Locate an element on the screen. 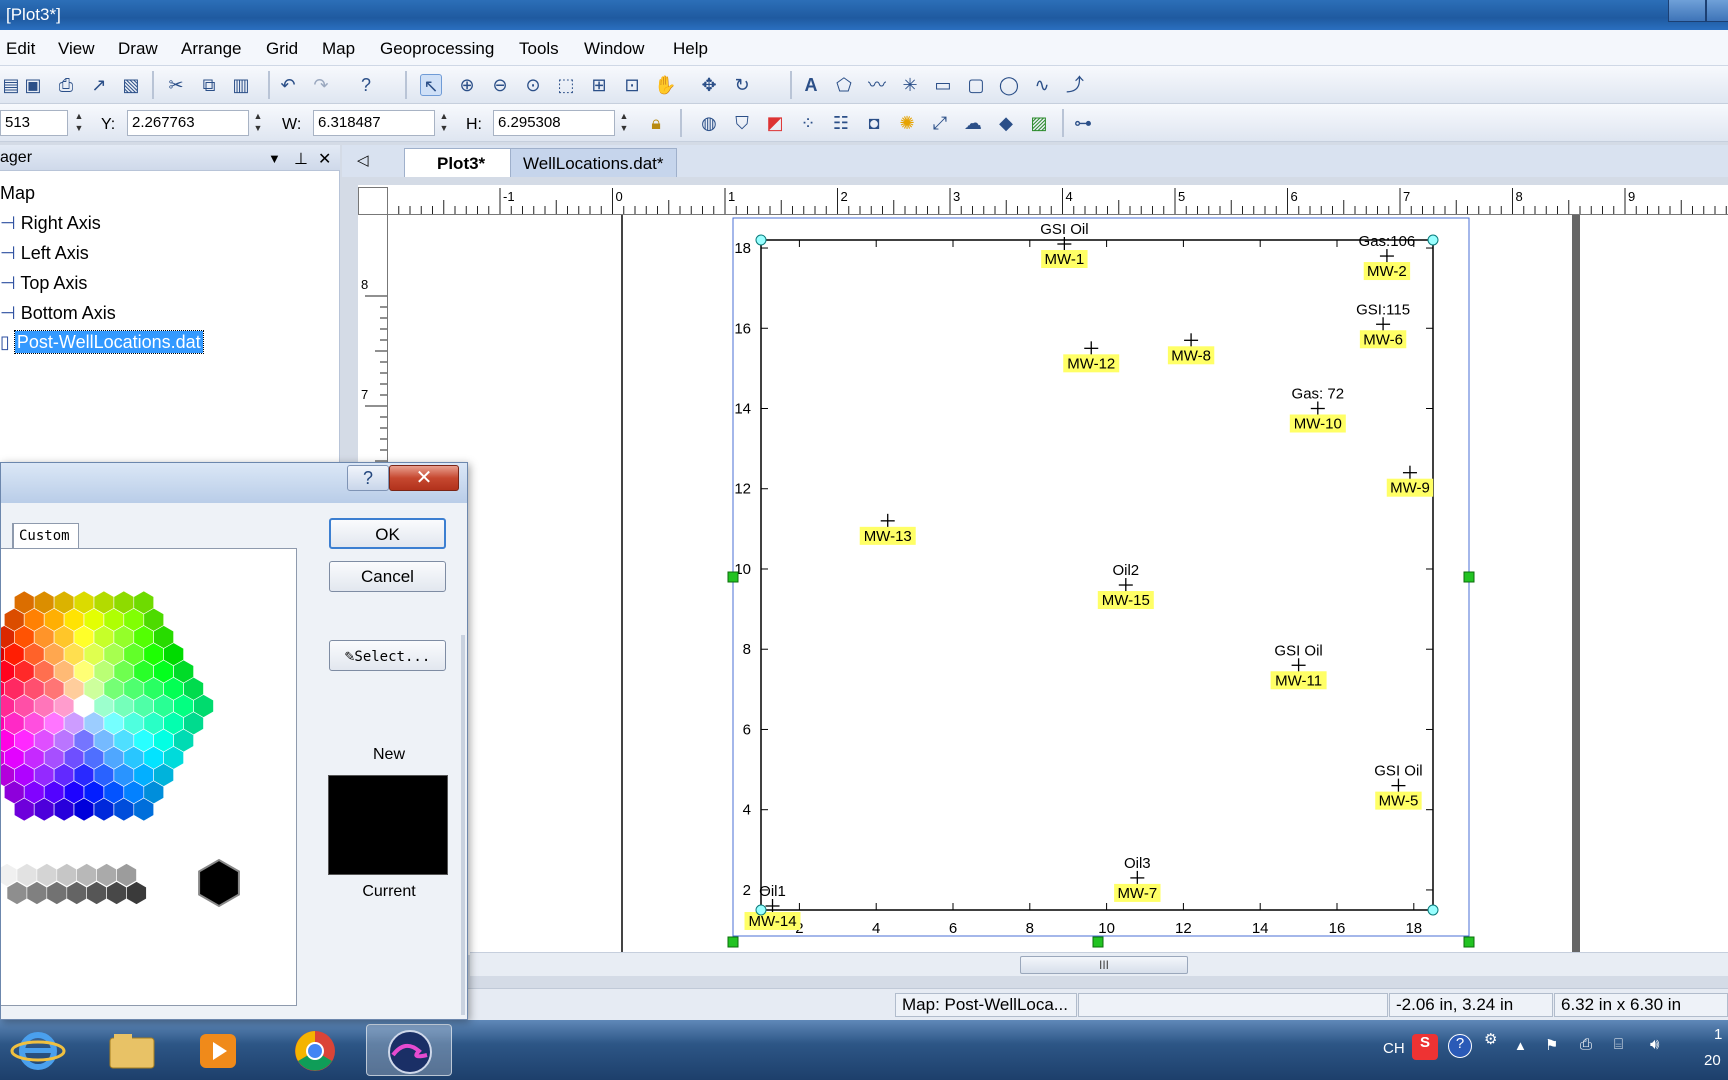 Image resolution: width=1728 pixels, height=1080 pixels. media-player-icon is located at coordinates (219, 1050).